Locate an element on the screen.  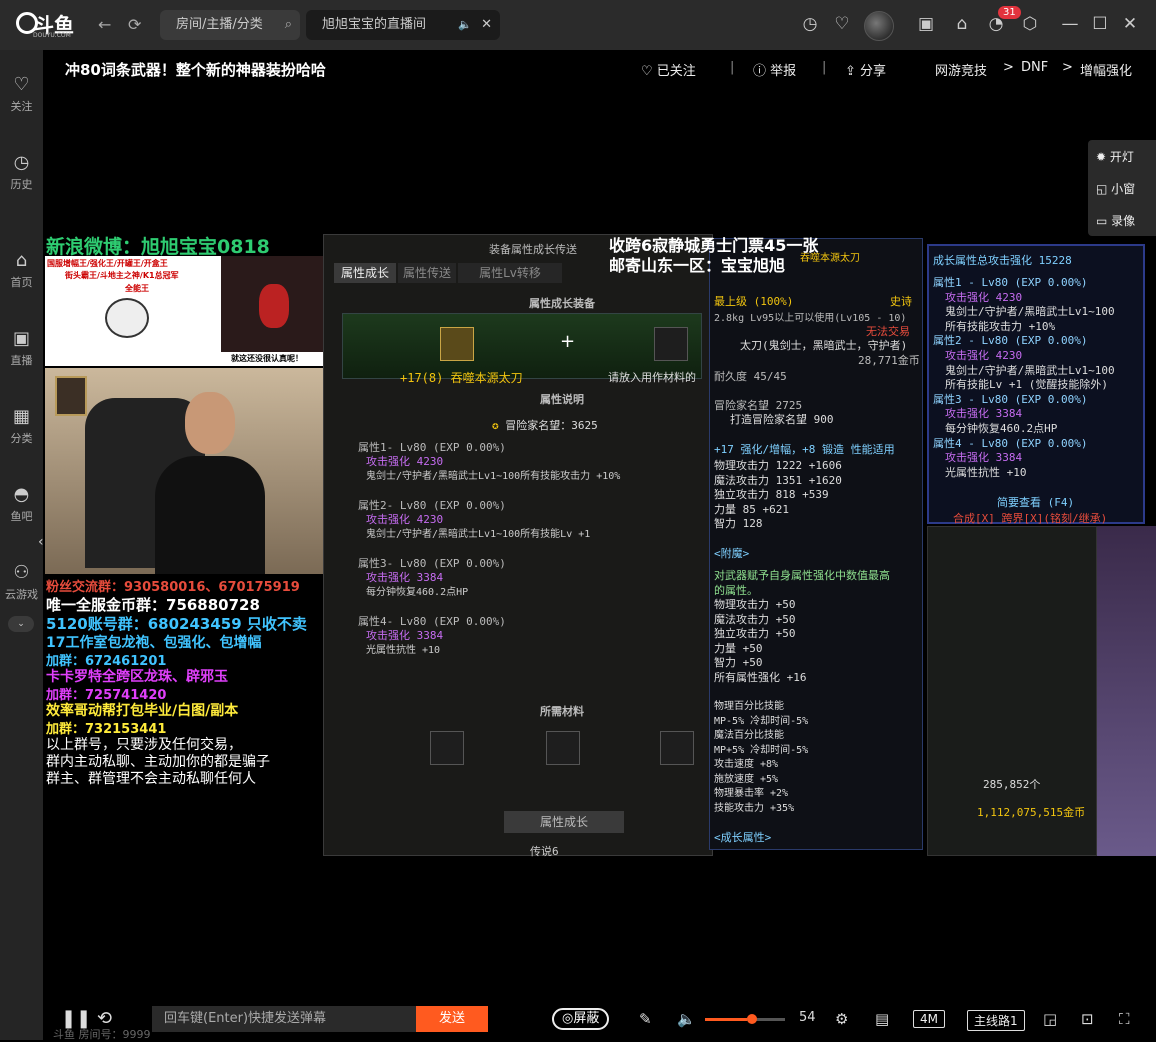
material-count: 285,852个 is located at coordinates (1012, 784).